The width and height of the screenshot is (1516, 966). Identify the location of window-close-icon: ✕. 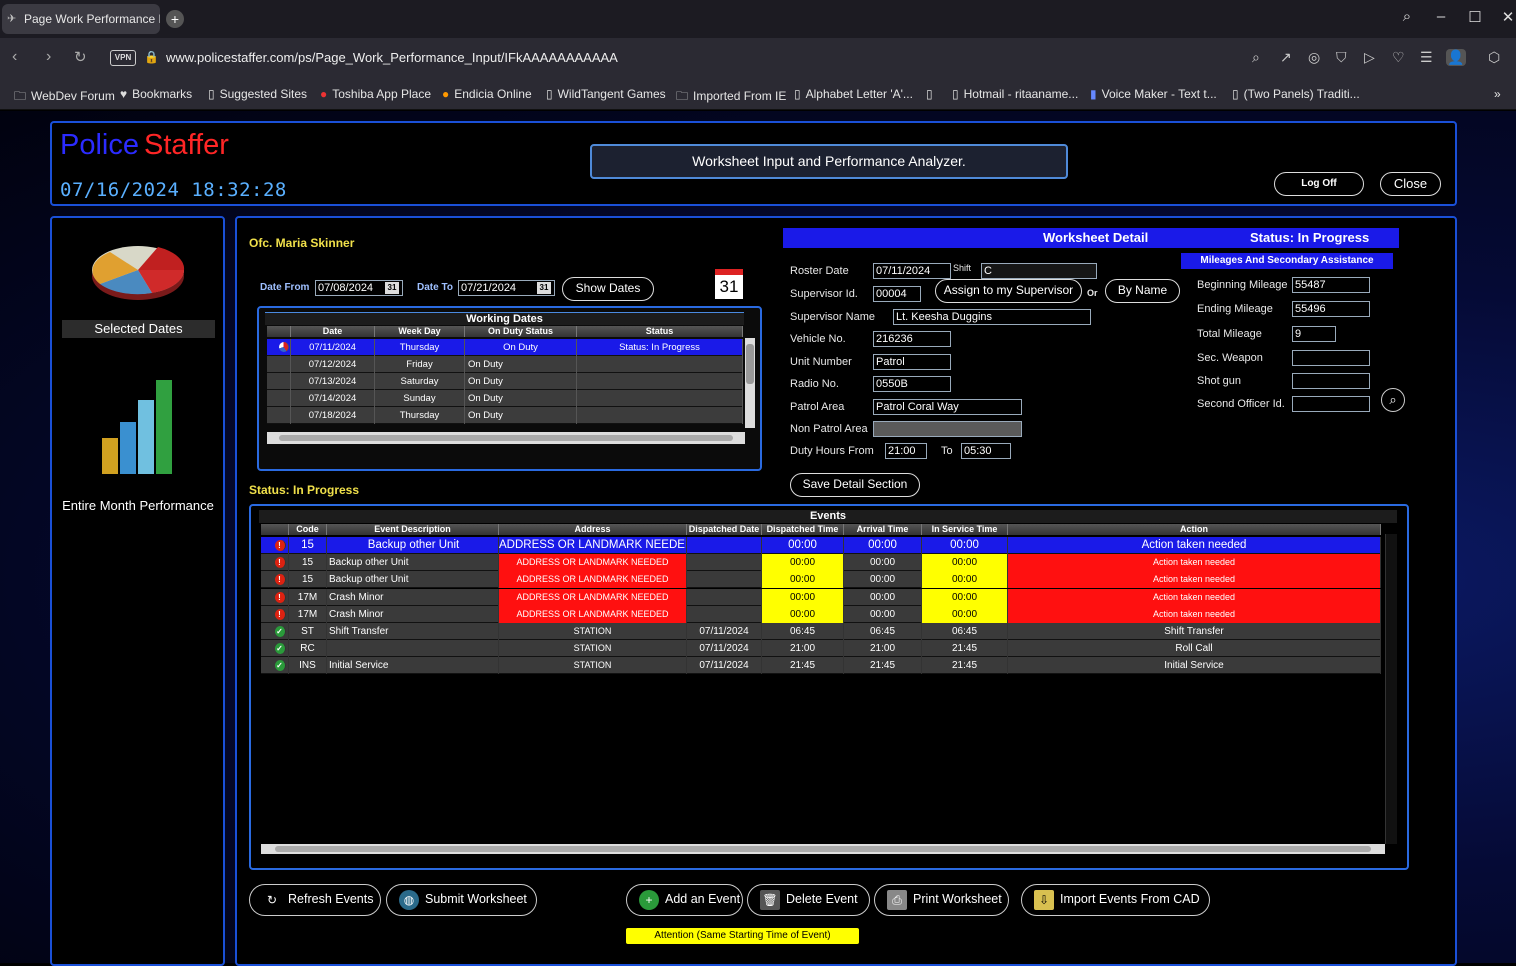
(1506, 17).